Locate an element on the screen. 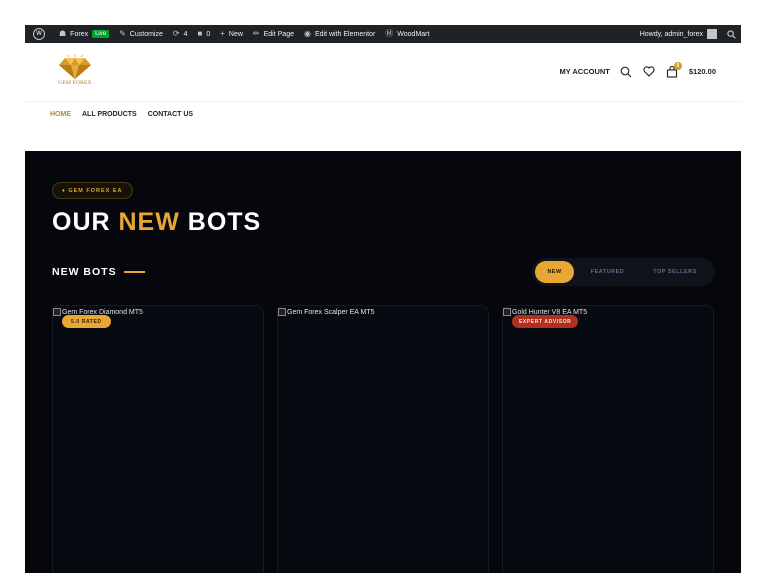 The width and height of the screenshot is (765, 573). product-image: Gem Forex Scalper EA MT5 is located at coordinates (326, 312).